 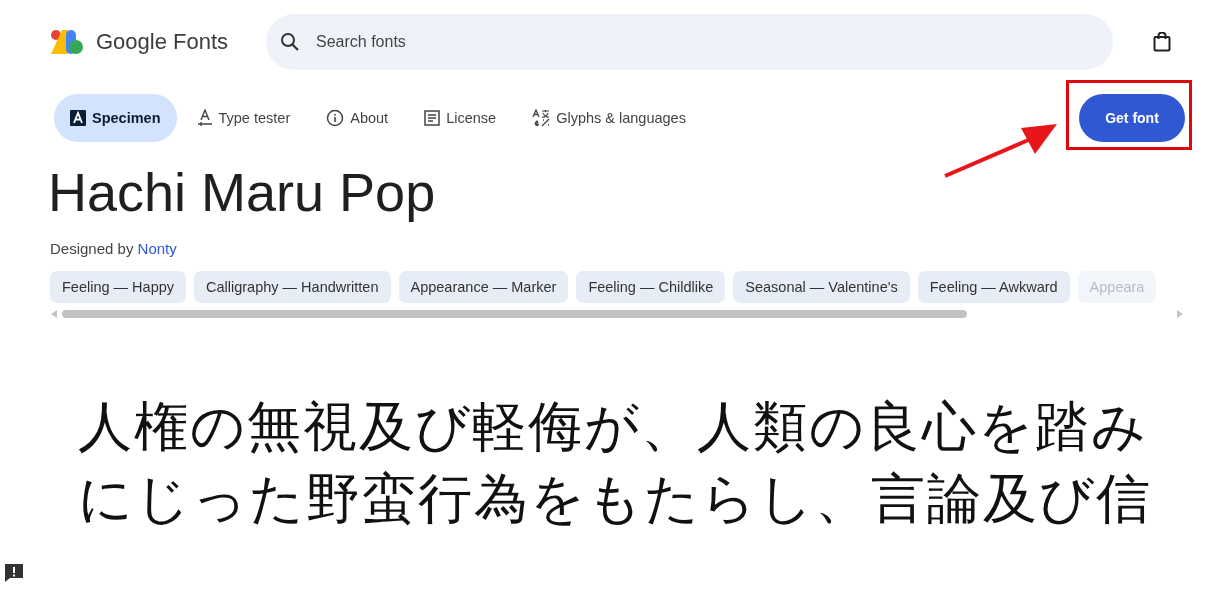 I want to click on tag-chip: Appearance — Marker, so click(x=483, y=287).